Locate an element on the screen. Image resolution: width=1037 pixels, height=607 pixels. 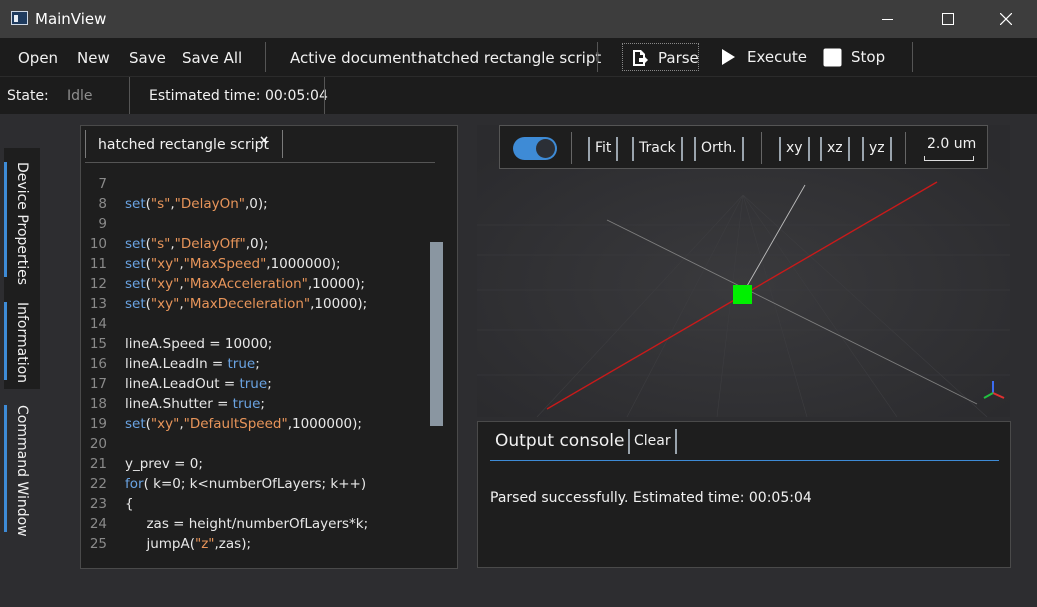
code-line: 17 lineA.LeadOut = true; is located at coordinates (261, 386).